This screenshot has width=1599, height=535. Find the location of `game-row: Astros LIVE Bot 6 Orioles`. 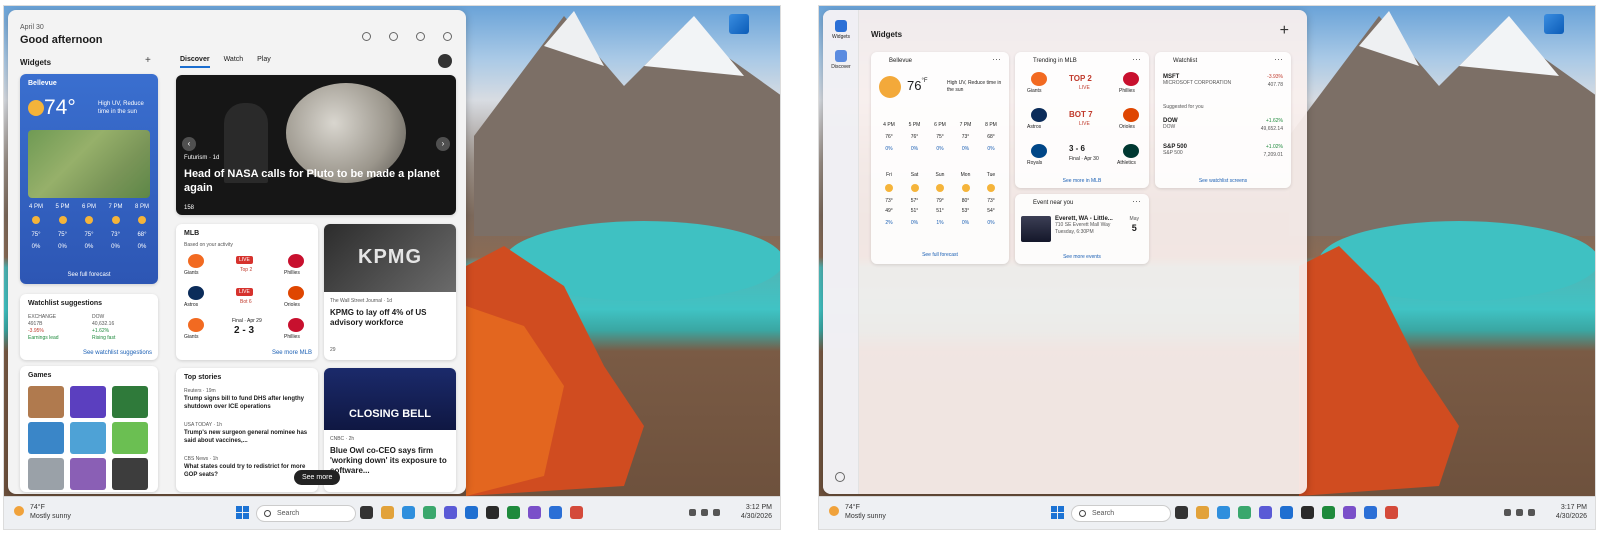

game-row: Astros LIVE Bot 6 Orioles is located at coordinates (247, 298).